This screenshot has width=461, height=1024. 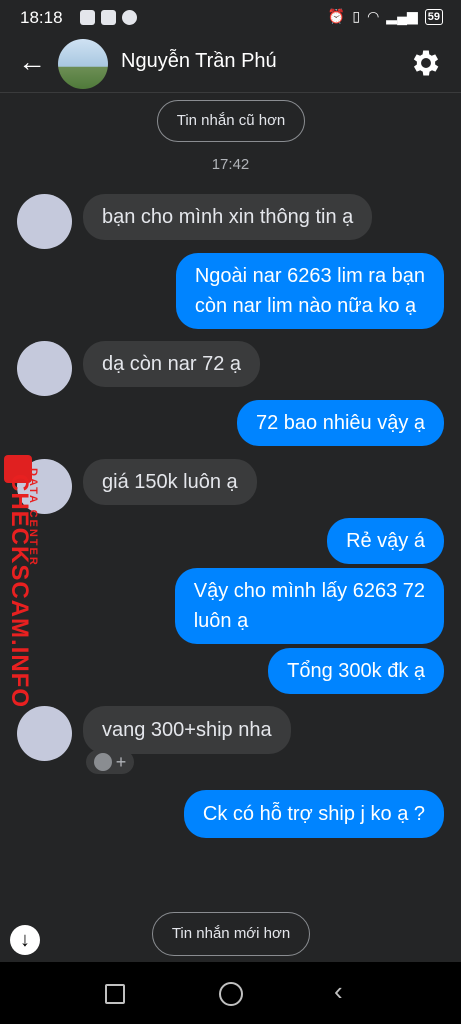 I want to click on message-text-line: Vậy cho mình lấy 6263 72, so click(x=309, y=591).